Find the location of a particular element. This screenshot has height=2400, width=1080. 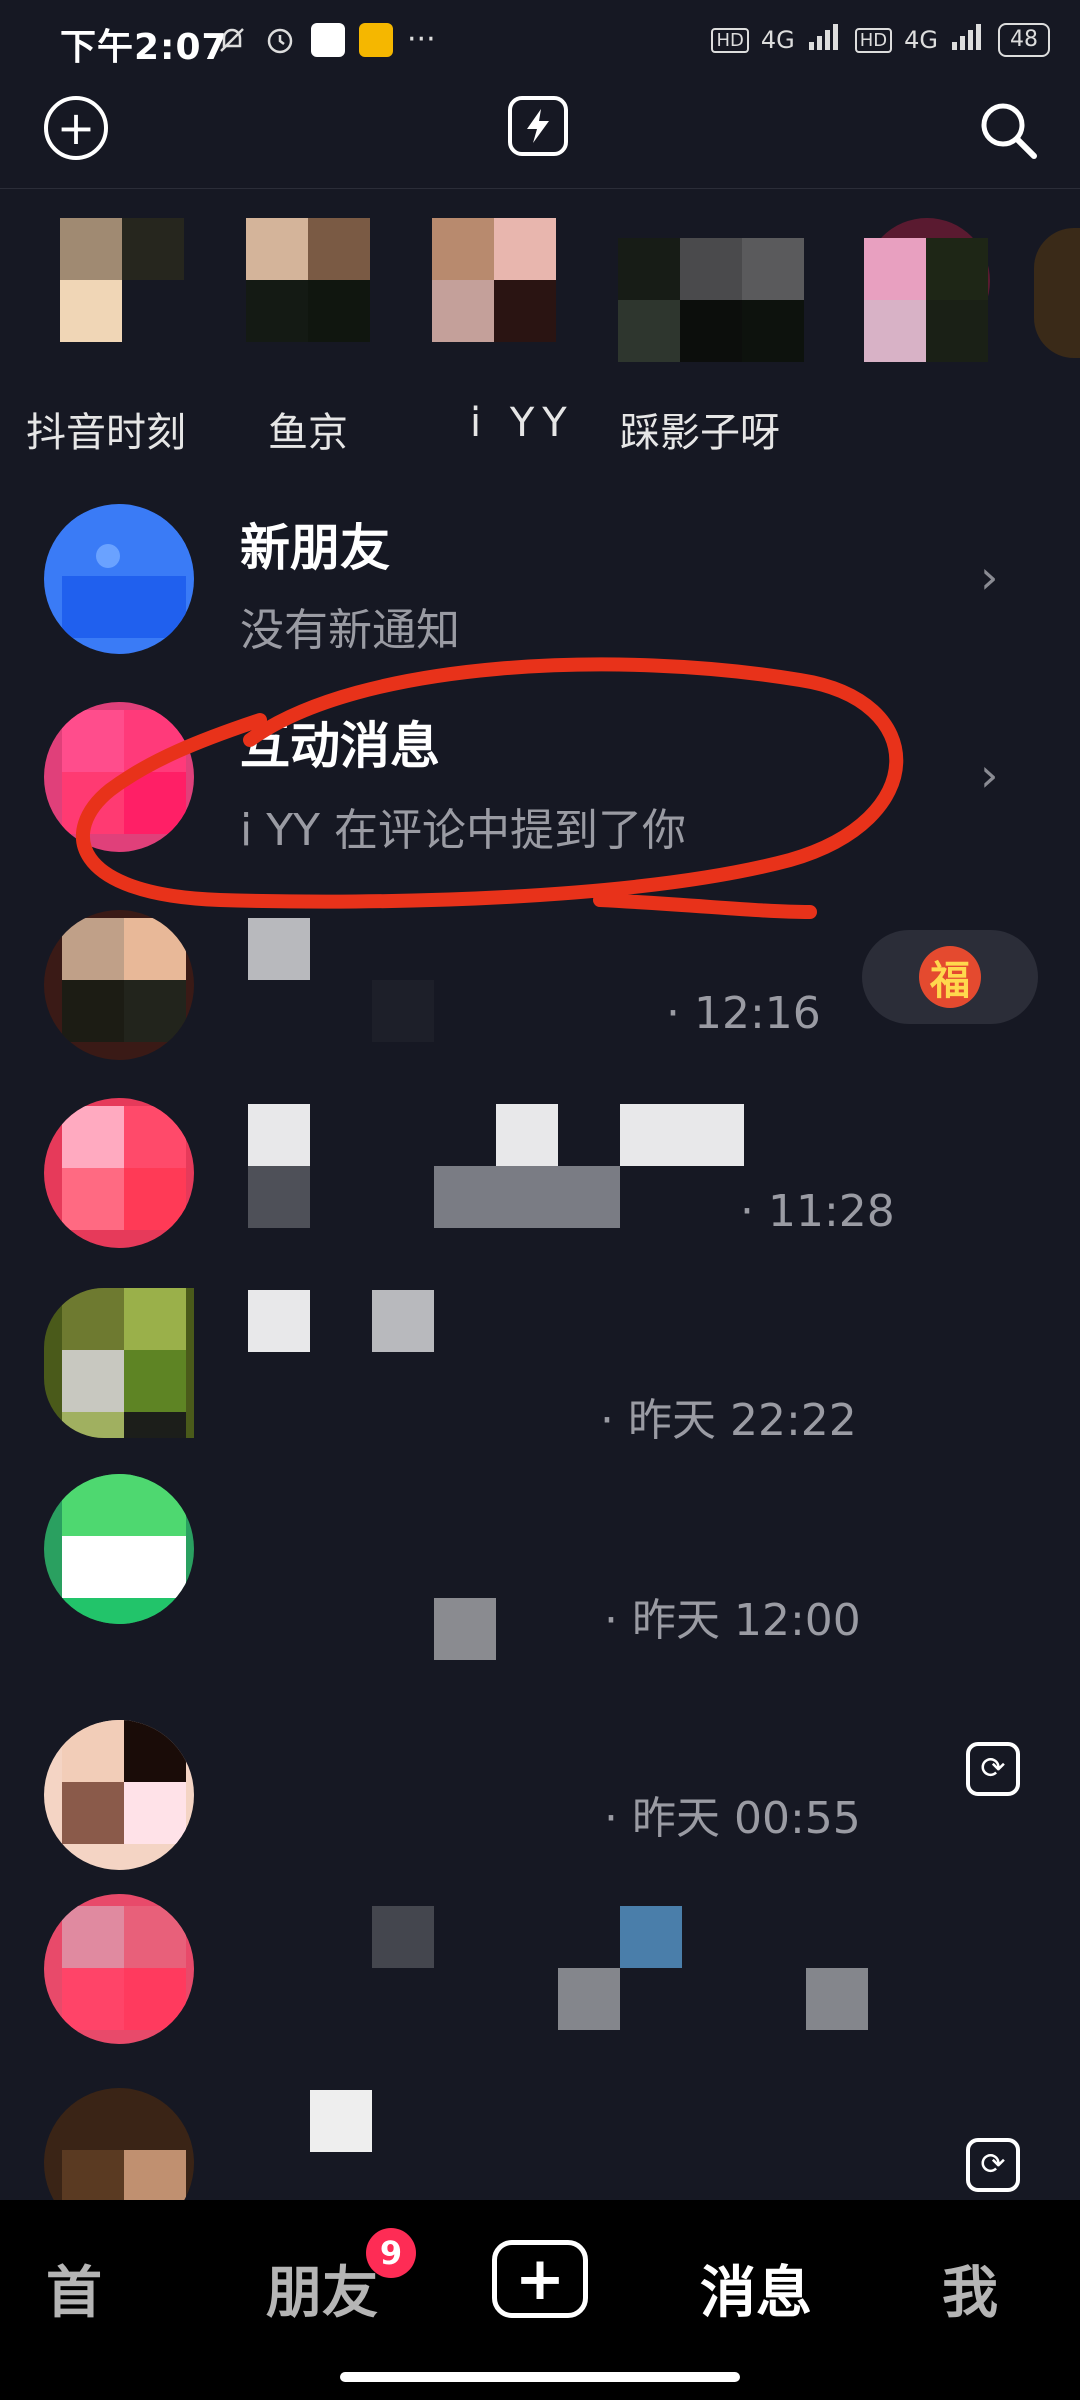

add-icon: + is located at coordinates (76, 128).